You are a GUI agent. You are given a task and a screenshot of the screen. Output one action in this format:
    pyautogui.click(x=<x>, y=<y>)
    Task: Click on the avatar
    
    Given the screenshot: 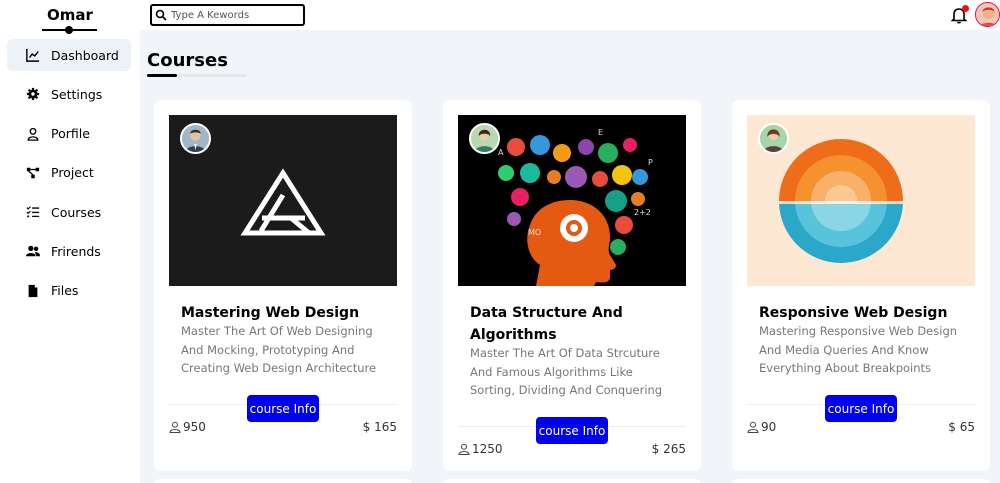 What is the action you would take?
    pyautogui.click(x=987, y=14)
    